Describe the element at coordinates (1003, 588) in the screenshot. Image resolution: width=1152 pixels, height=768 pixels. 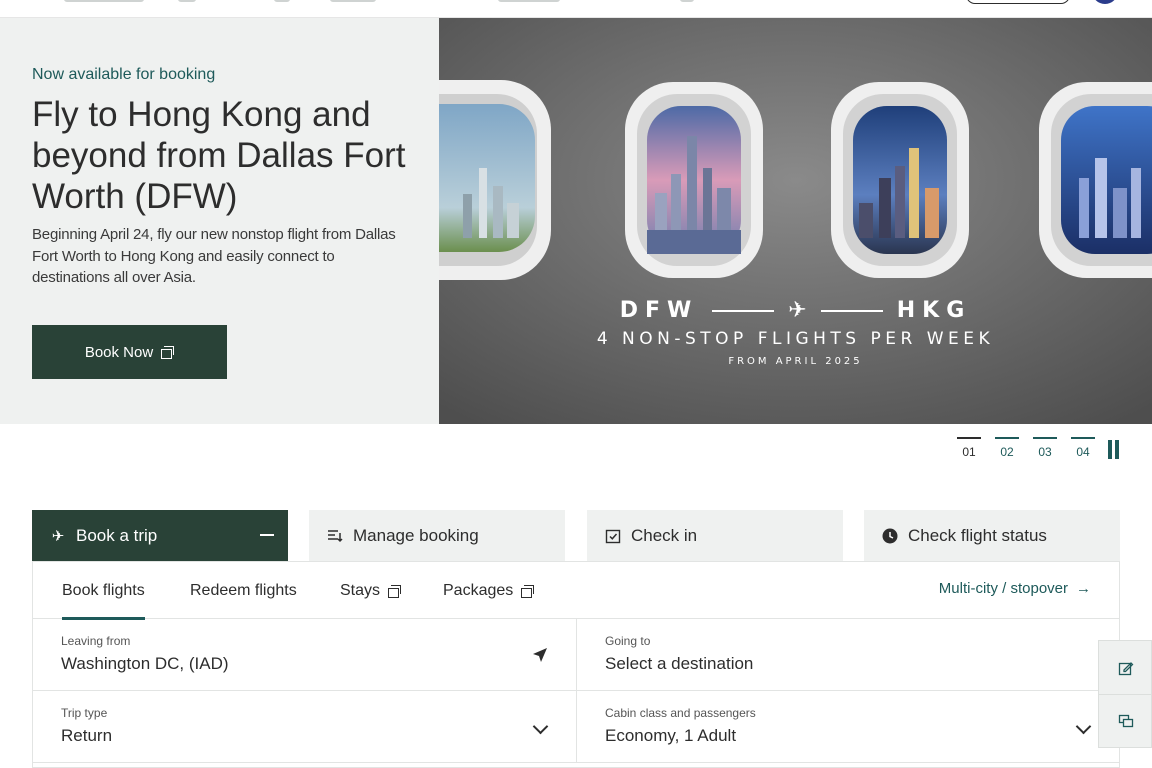
I see `multi-city-label: Multi-city / stopover` at that location.